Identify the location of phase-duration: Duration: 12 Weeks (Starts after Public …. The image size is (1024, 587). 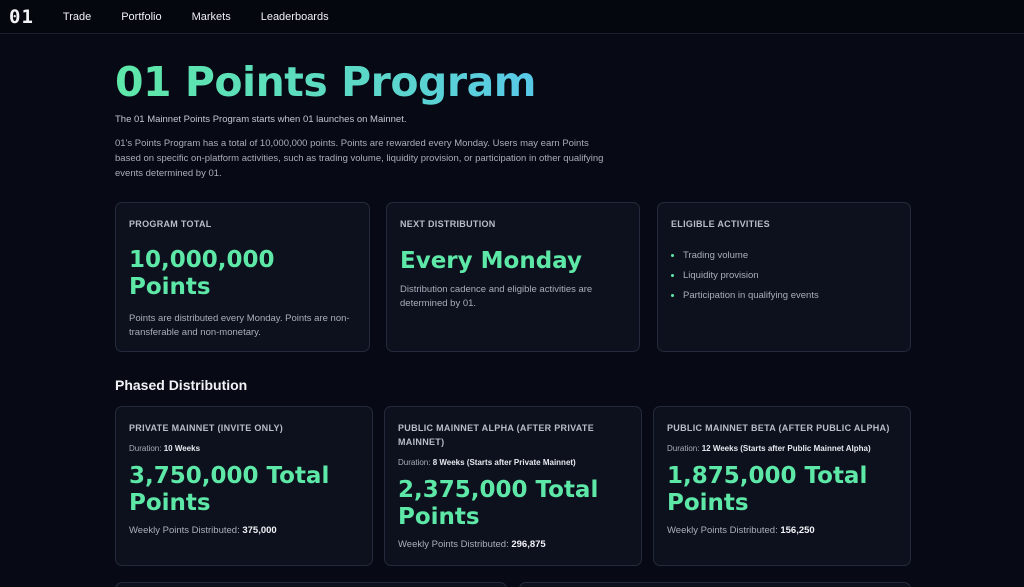
(782, 448).